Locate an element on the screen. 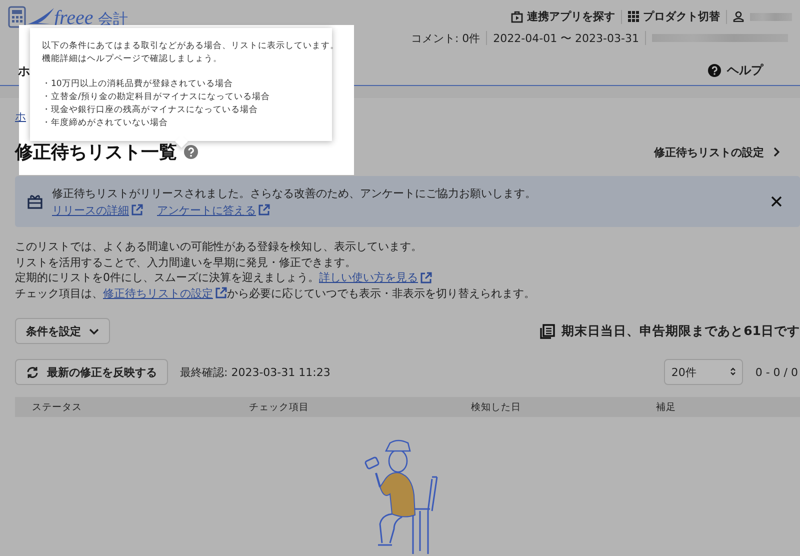 This screenshot has width=800, height=556. close-icon is located at coordinates (776, 201).